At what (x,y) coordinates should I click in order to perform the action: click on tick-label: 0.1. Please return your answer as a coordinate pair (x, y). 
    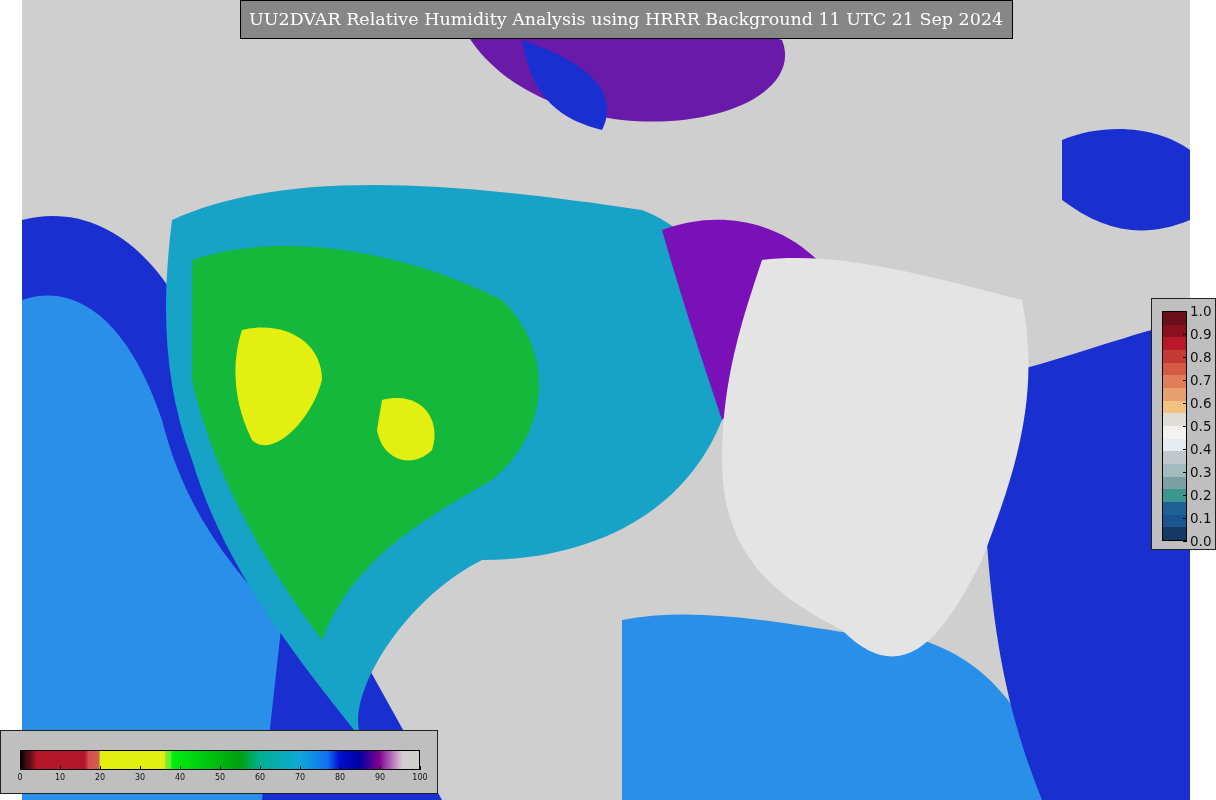
    Looking at the image, I should click on (1201, 518).